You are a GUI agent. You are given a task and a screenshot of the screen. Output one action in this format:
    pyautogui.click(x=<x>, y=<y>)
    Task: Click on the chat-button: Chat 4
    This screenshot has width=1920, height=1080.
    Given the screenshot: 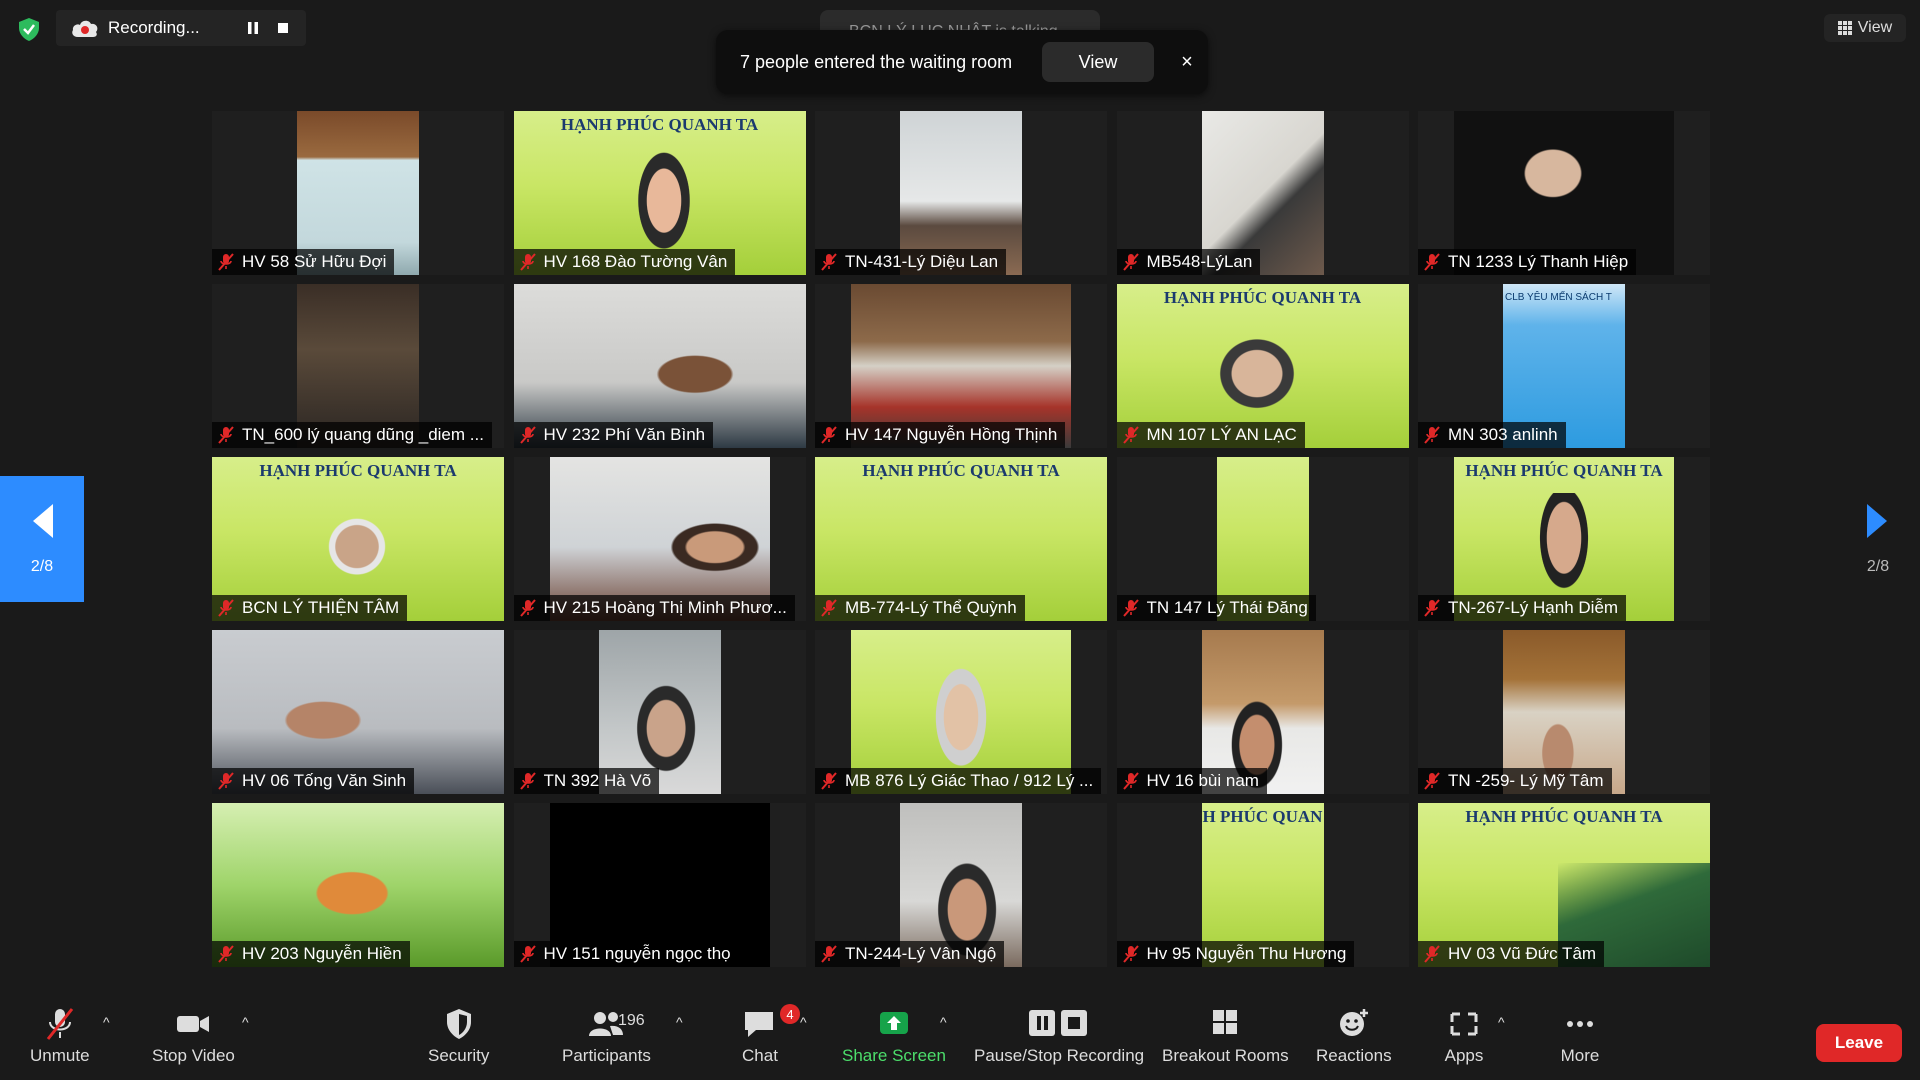 What is the action you would take?
    pyautogui.click(x=770, y=1035)
    